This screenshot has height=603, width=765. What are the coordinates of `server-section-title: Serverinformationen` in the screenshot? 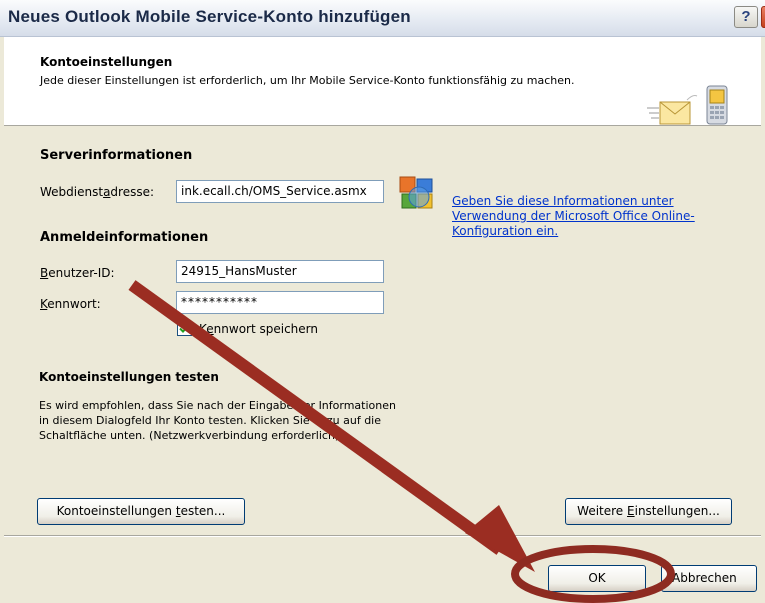 It's located at (116, 155).